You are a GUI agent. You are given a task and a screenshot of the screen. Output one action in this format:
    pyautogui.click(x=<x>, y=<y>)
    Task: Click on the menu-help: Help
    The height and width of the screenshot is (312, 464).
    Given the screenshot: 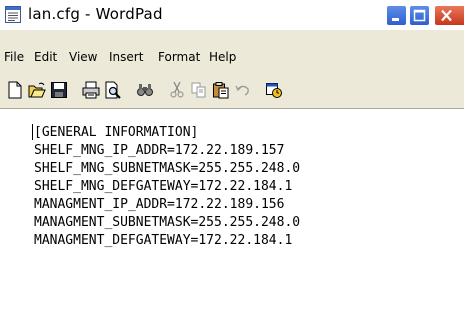 What is the action you would take?
    pyautogui.click(x=222, y=57)
    